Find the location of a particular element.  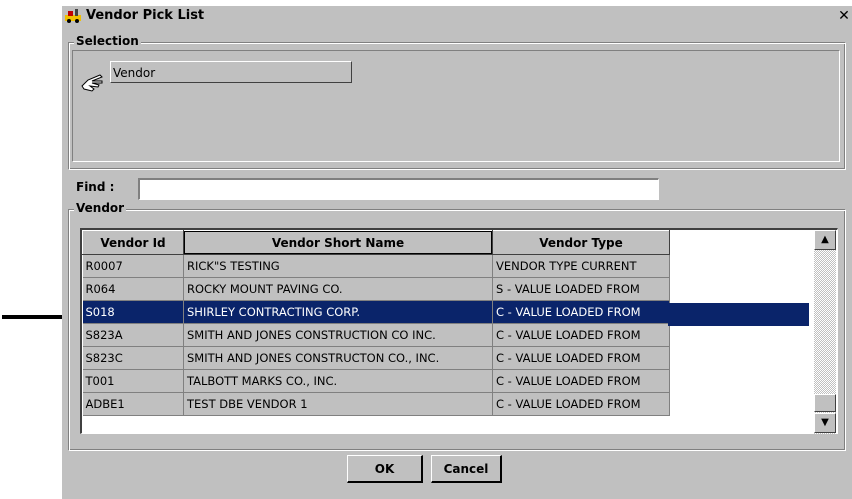

cell-vendor-type: S - VALUE LOADED FROM is located at coordinates (581, 289).